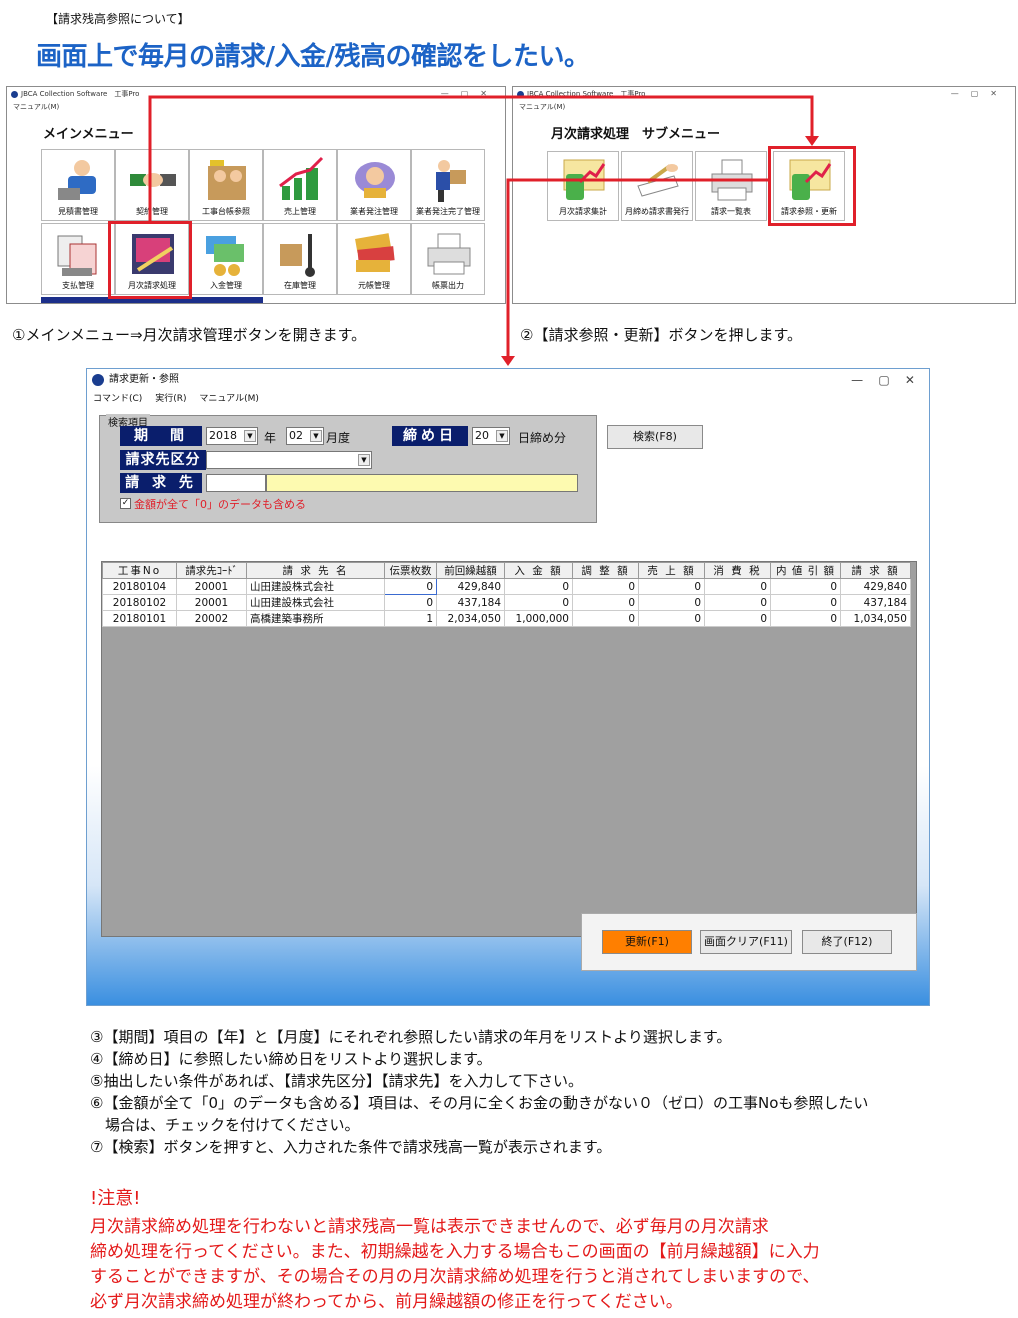 The height and width of the screenshot is (1318, 1018). Describe the element at coordinates (847, 942) in the screenshot. I see `exit-button: 終了(F12)` at that location.